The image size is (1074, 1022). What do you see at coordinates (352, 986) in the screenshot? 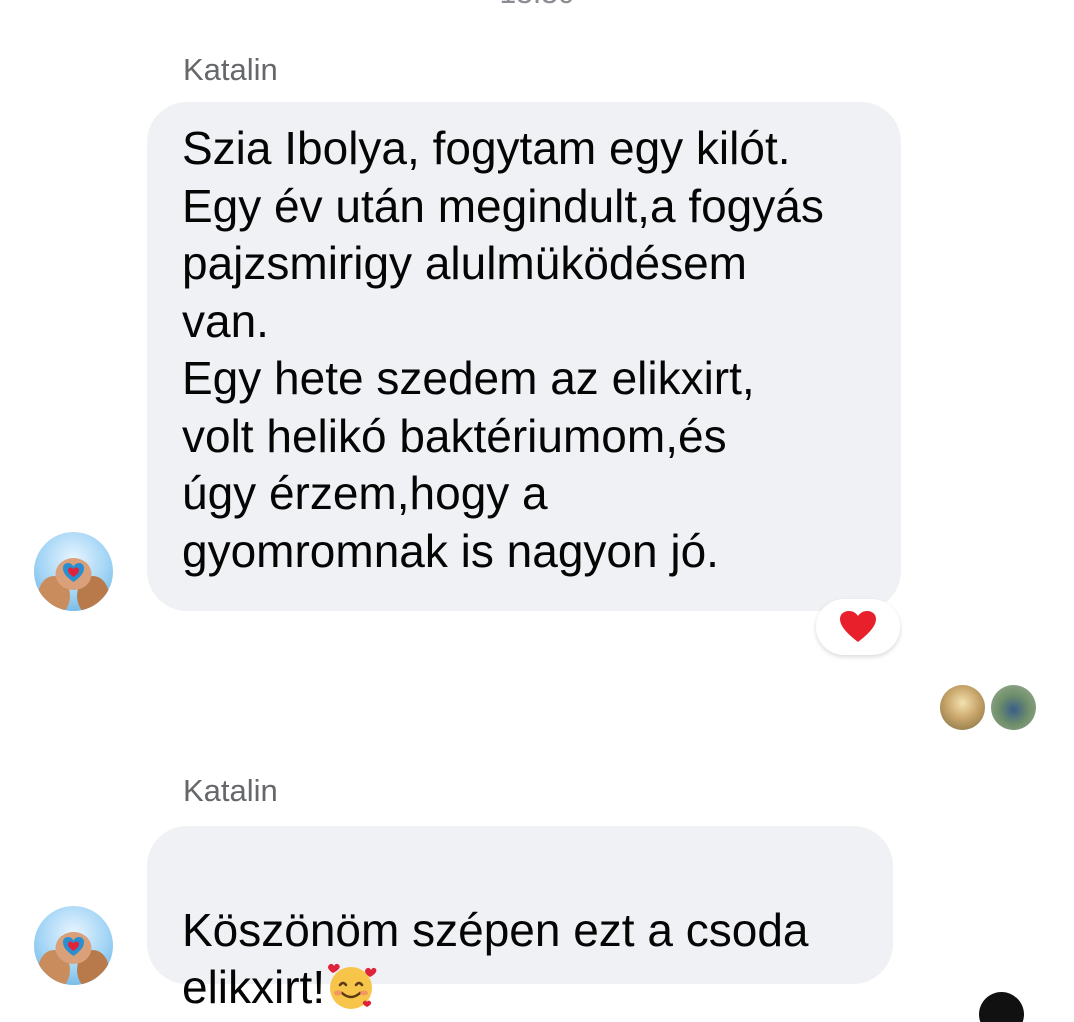
I see `smiling-face-with-hearts-icon` at bounding box center [352, 986].